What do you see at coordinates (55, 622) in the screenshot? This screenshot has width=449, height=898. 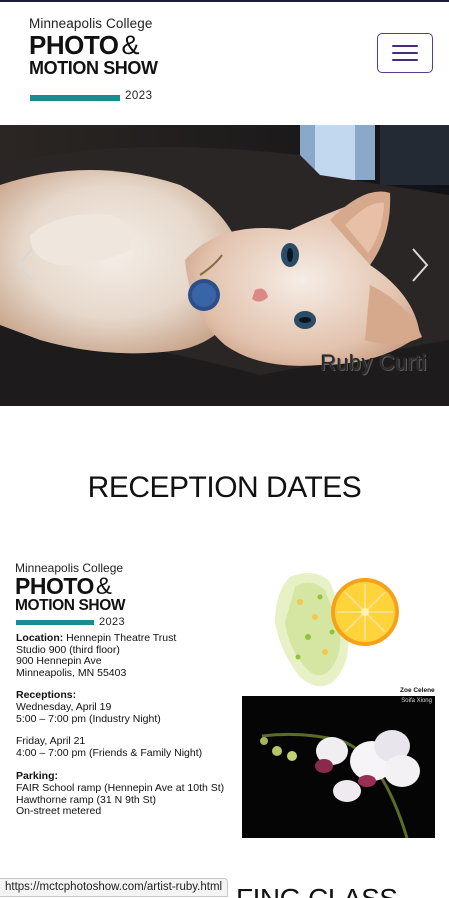 I see `poster-logo-bar` at bounding box center [55, 622].